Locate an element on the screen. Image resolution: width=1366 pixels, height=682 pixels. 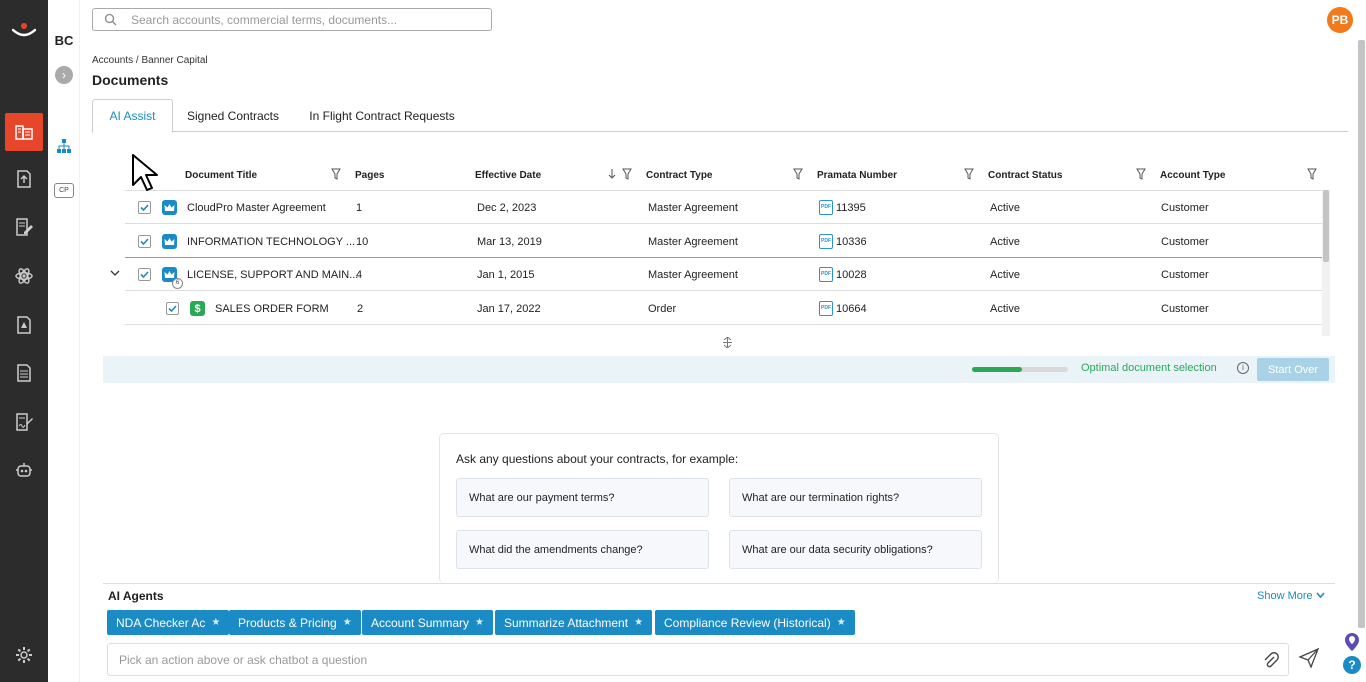
help-button: ? is located at coordinates (1352, 665).